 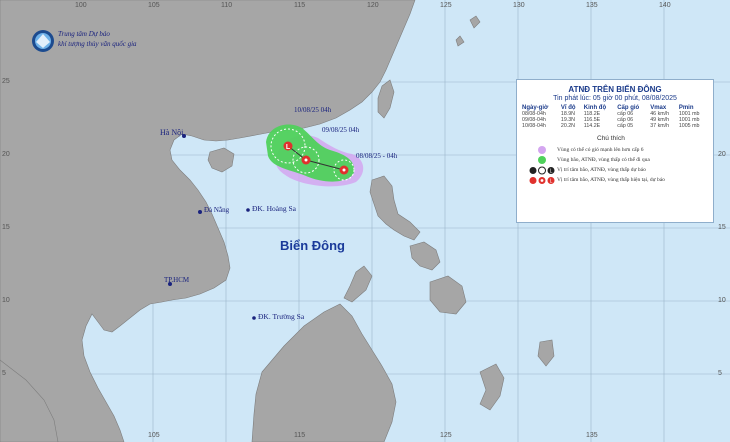 What do you see at coordinates (84, 34) in the screenshot?
I see `agency-name-line1: Trung tâm Dự báo` at bounding box center [84, 34].